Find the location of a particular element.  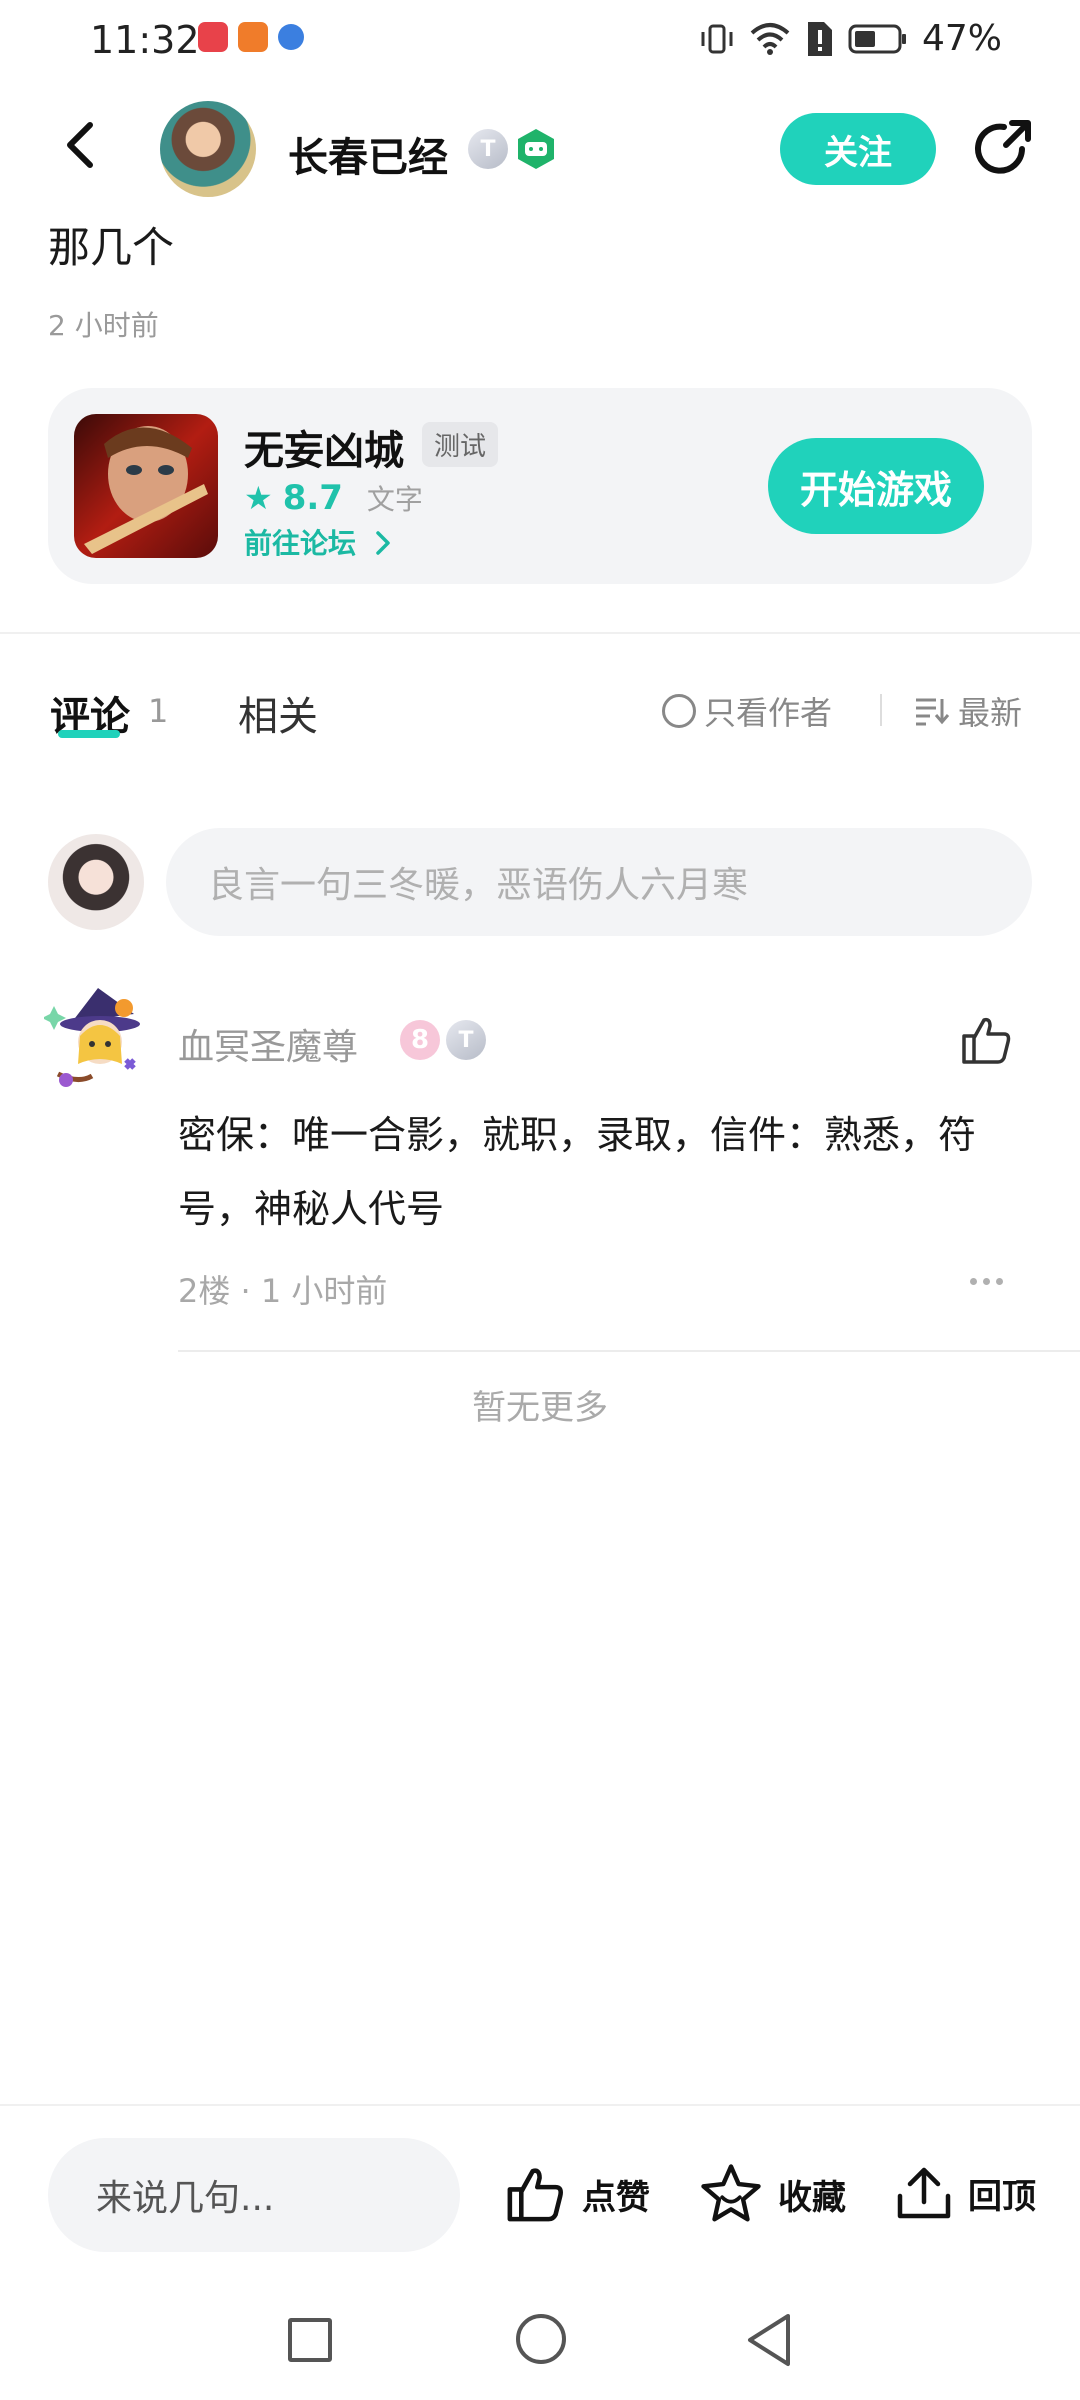

author-name: 长春已经 is located at coordinates (368, 154).